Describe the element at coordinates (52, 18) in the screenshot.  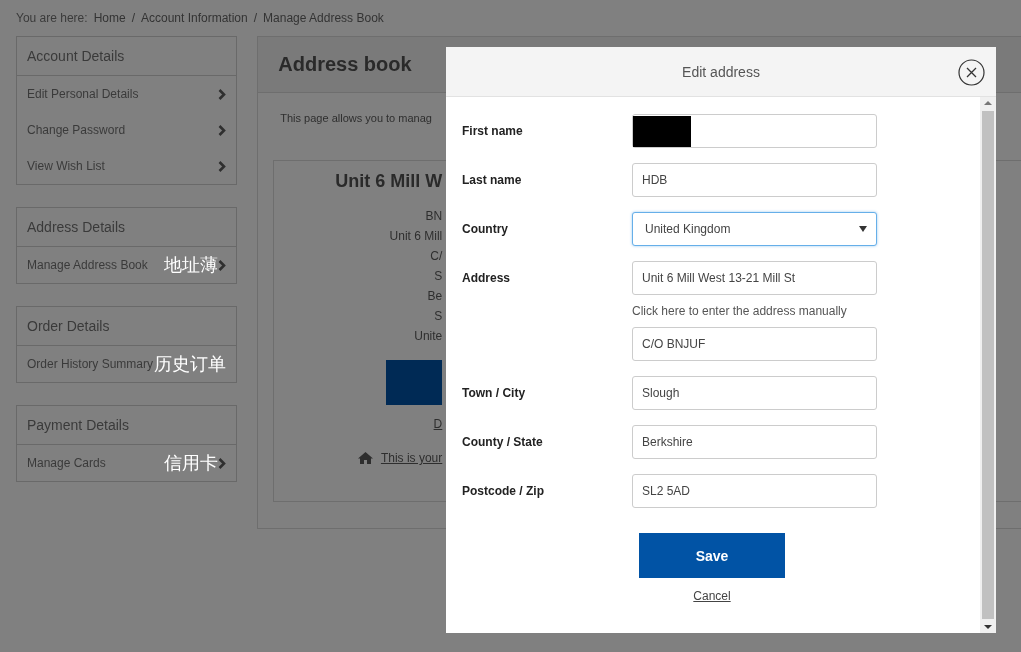
I see `breadcrumb-label: You are here:` at that location.